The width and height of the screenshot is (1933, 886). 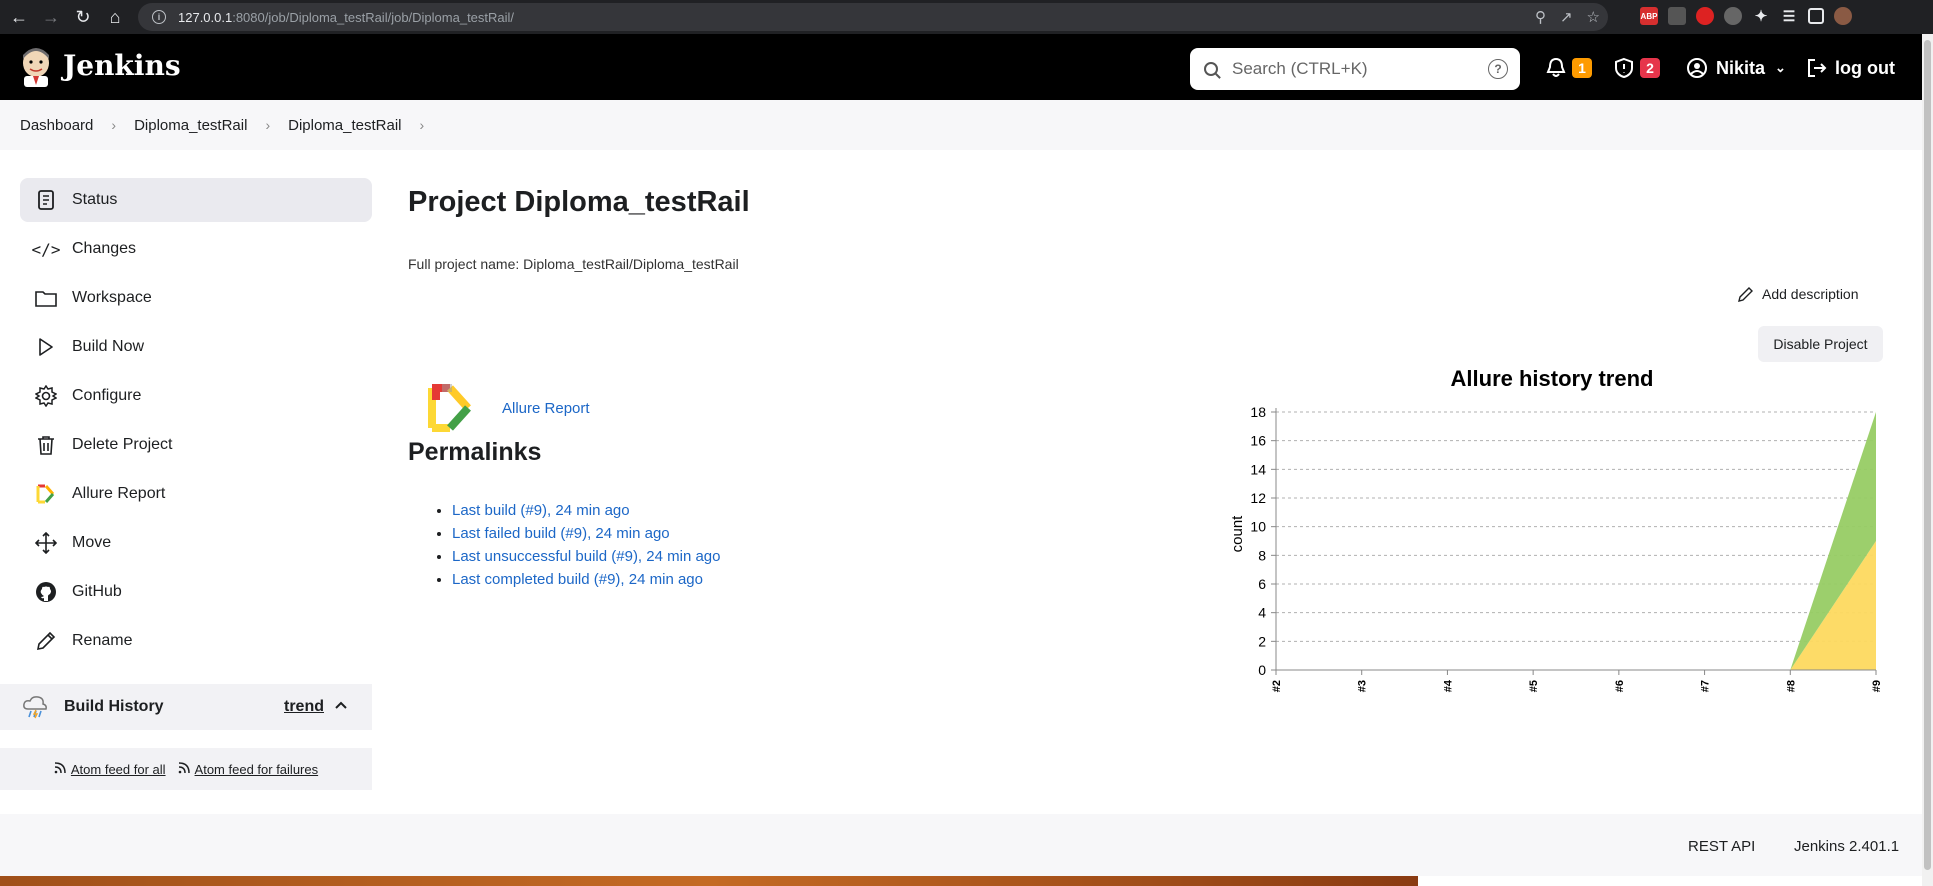 What do you see at coordinates (1650, 68) in the screenshot?
I see `security-badge: 2` at bounding box center [1650, 68].